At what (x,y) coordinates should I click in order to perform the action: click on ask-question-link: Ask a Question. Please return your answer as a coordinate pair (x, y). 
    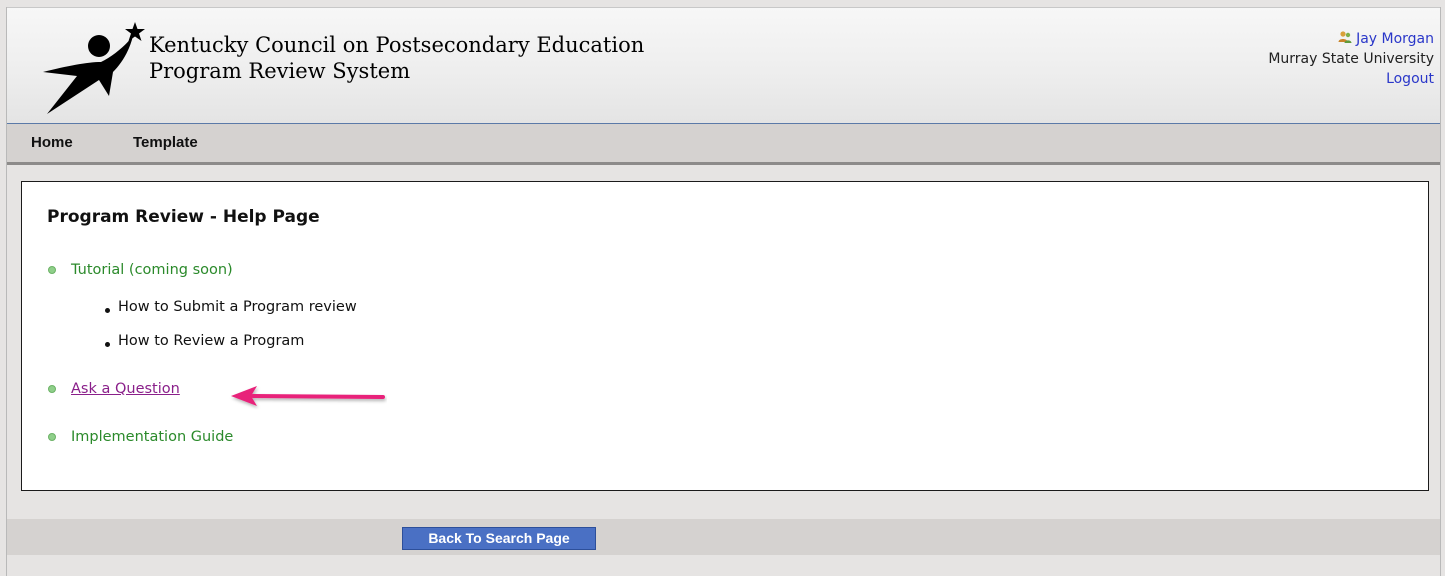
    Looking at the image, I should click on (125, 389).